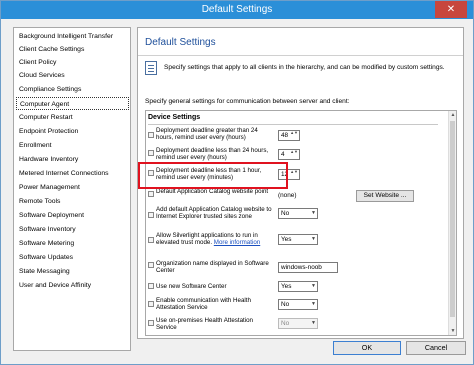 This screenshot has width=474, height=365. Describe the element at coordinates (151, 68) in the screenshot. I see `settings-document-icon` at that location.